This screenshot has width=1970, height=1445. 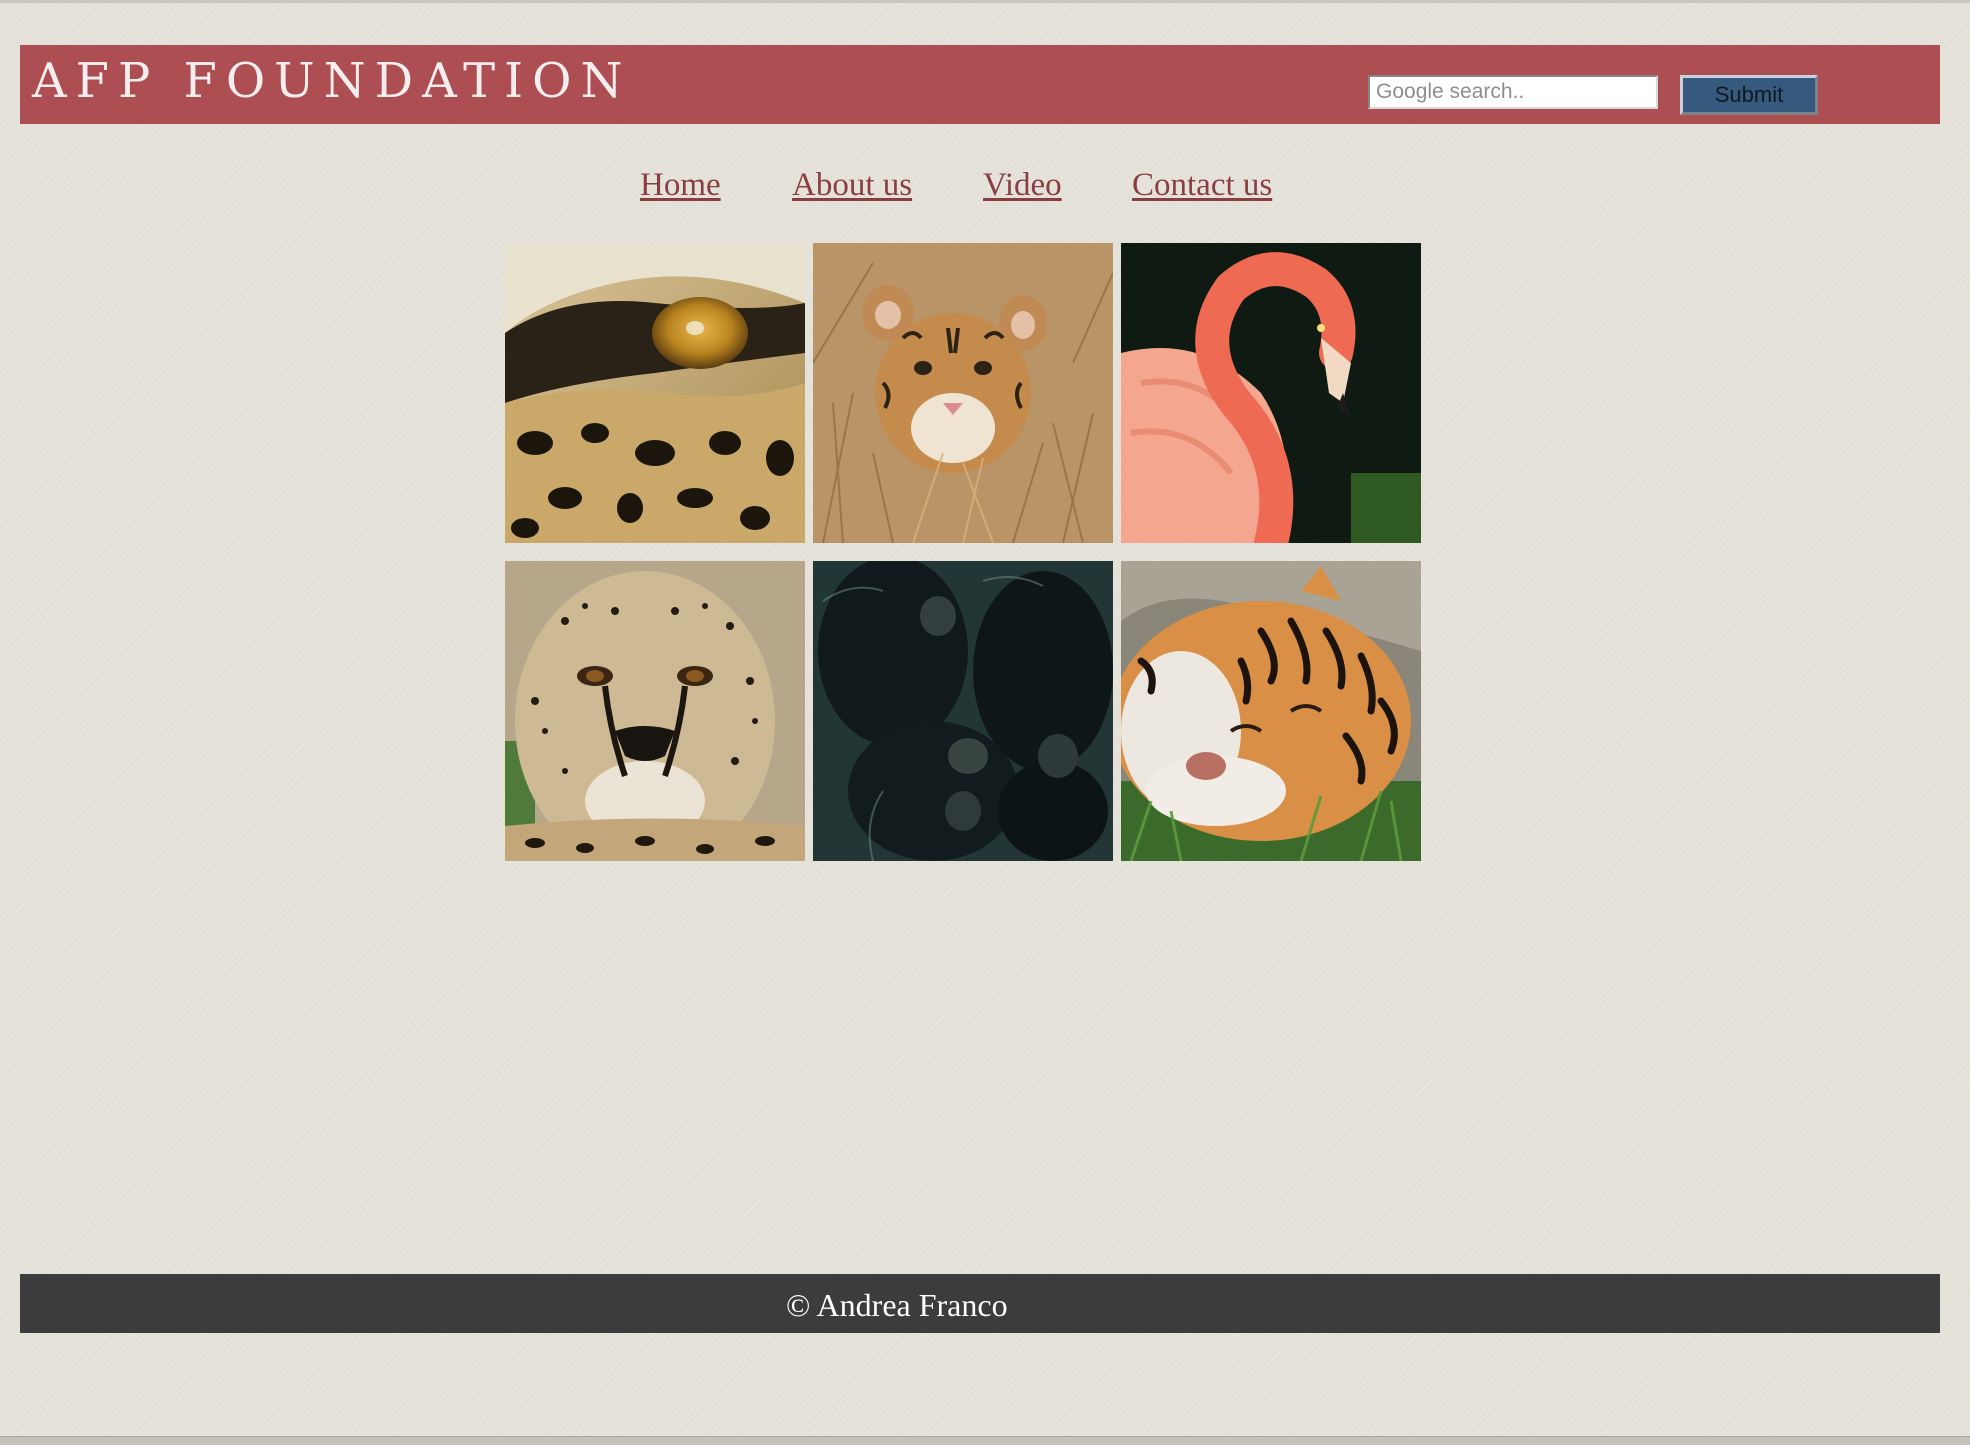 What do you see at coordinates (980, 84) in the screenshot?
I see `site-header: AFP FOUNDATION Submit` at bounding box center [980, 84].